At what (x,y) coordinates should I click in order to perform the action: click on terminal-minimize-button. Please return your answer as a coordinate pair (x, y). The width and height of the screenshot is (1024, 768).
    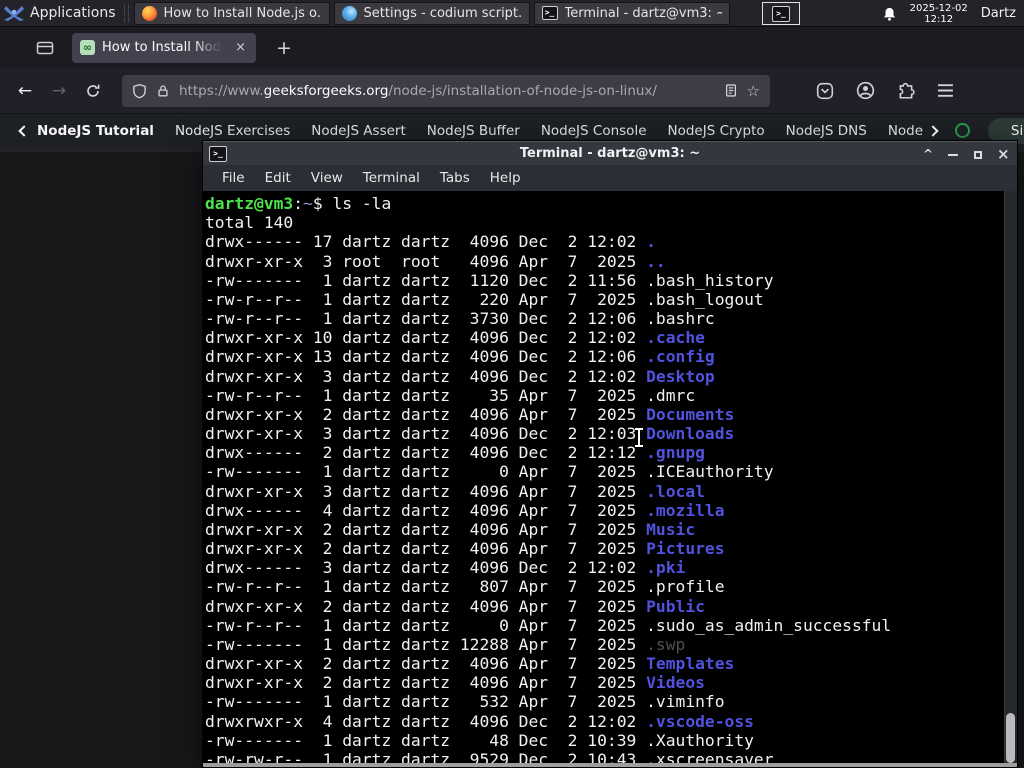
    Looking at the image, I should click on (953, 154).